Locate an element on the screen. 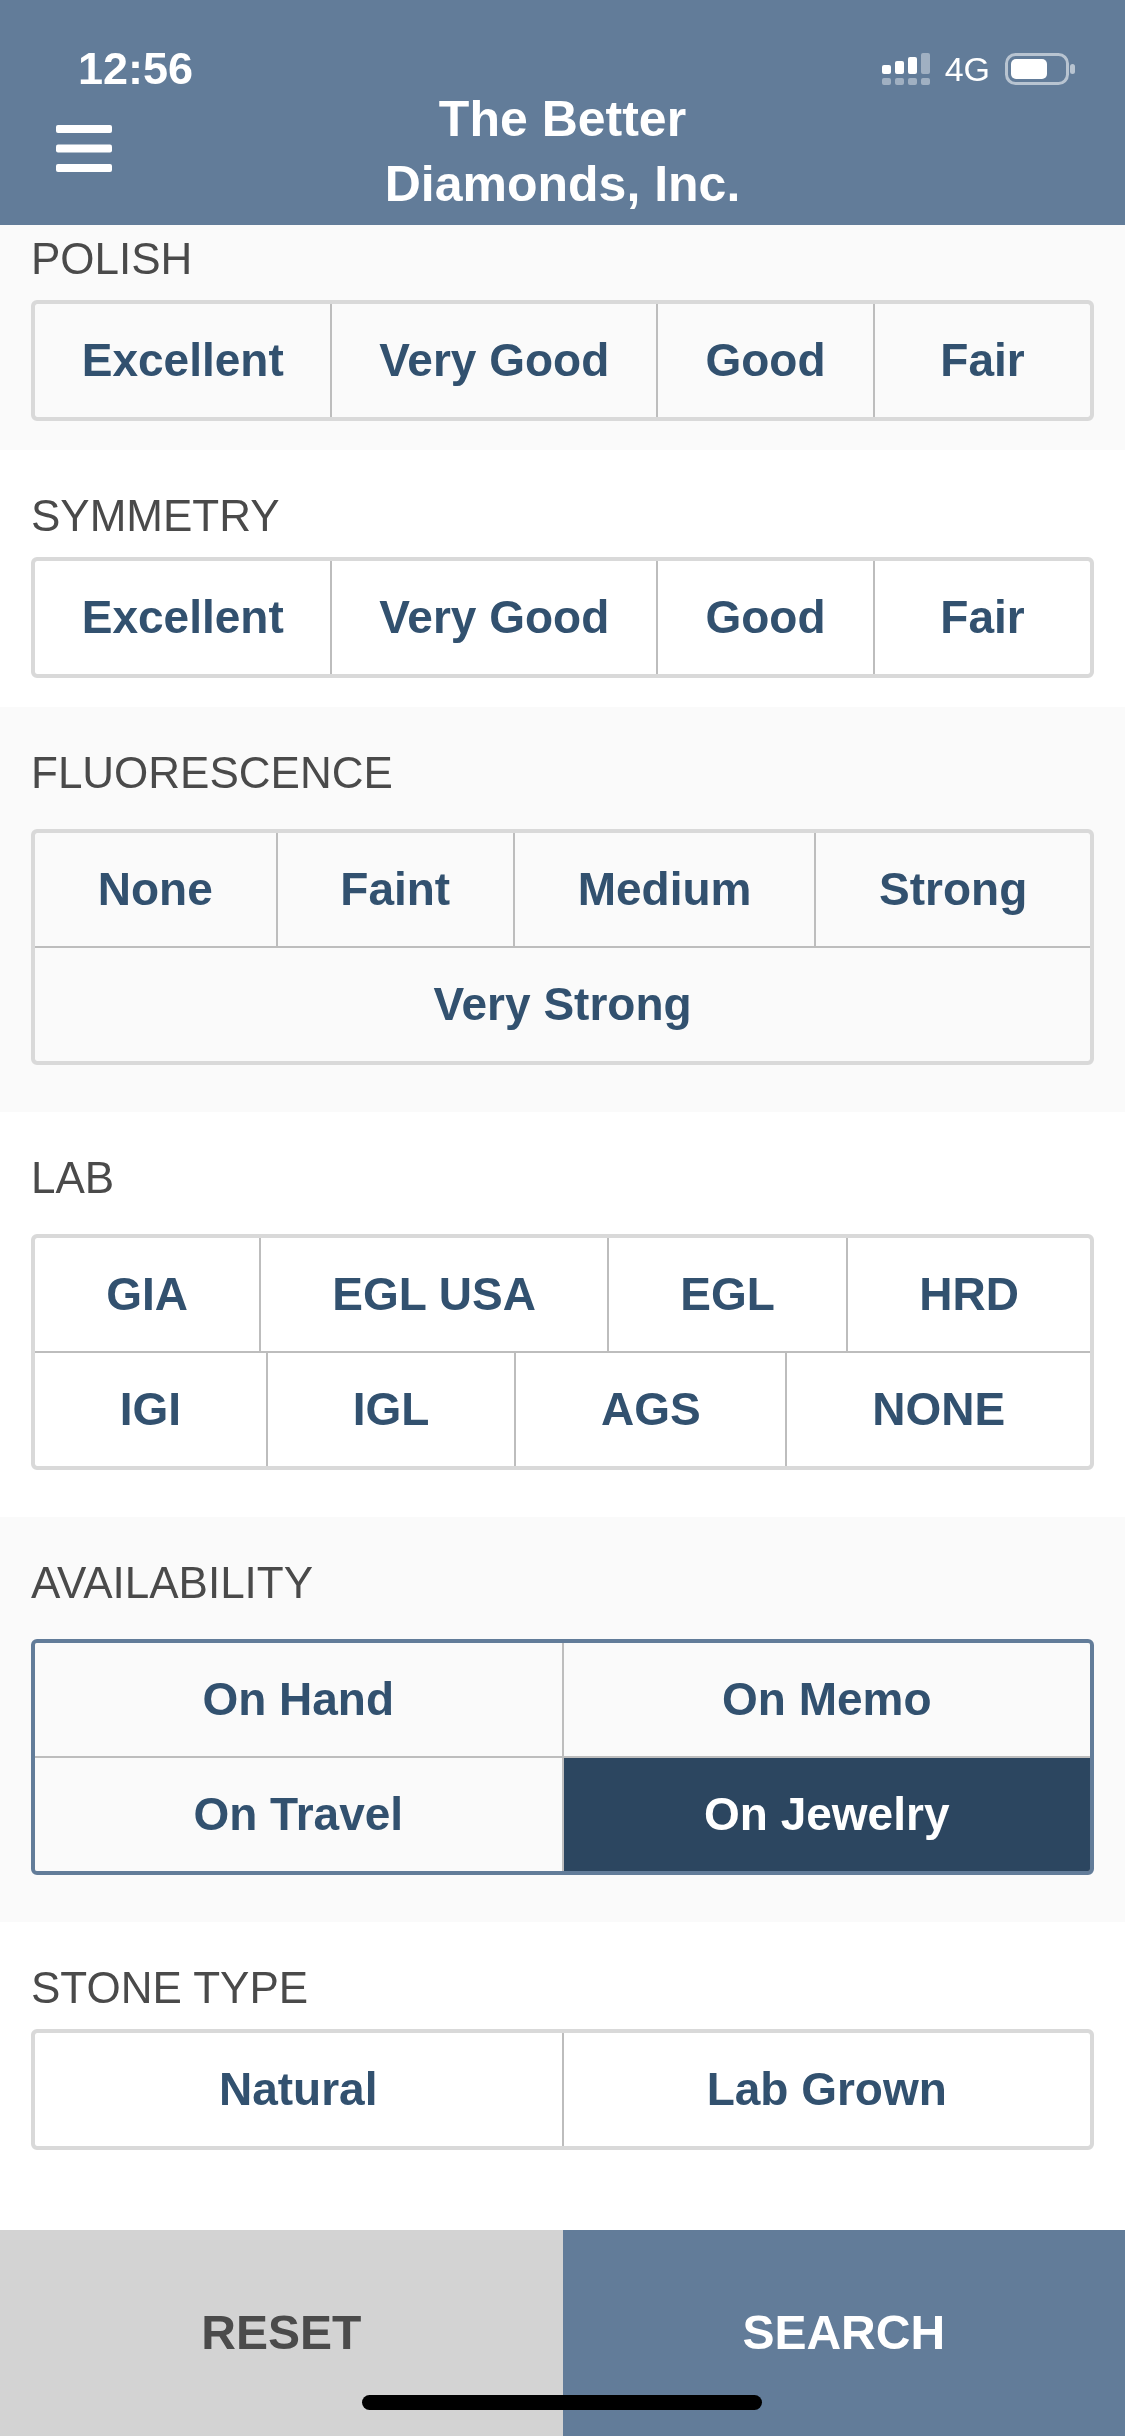  section-label: POLISH is located at coordinates (112, 259).